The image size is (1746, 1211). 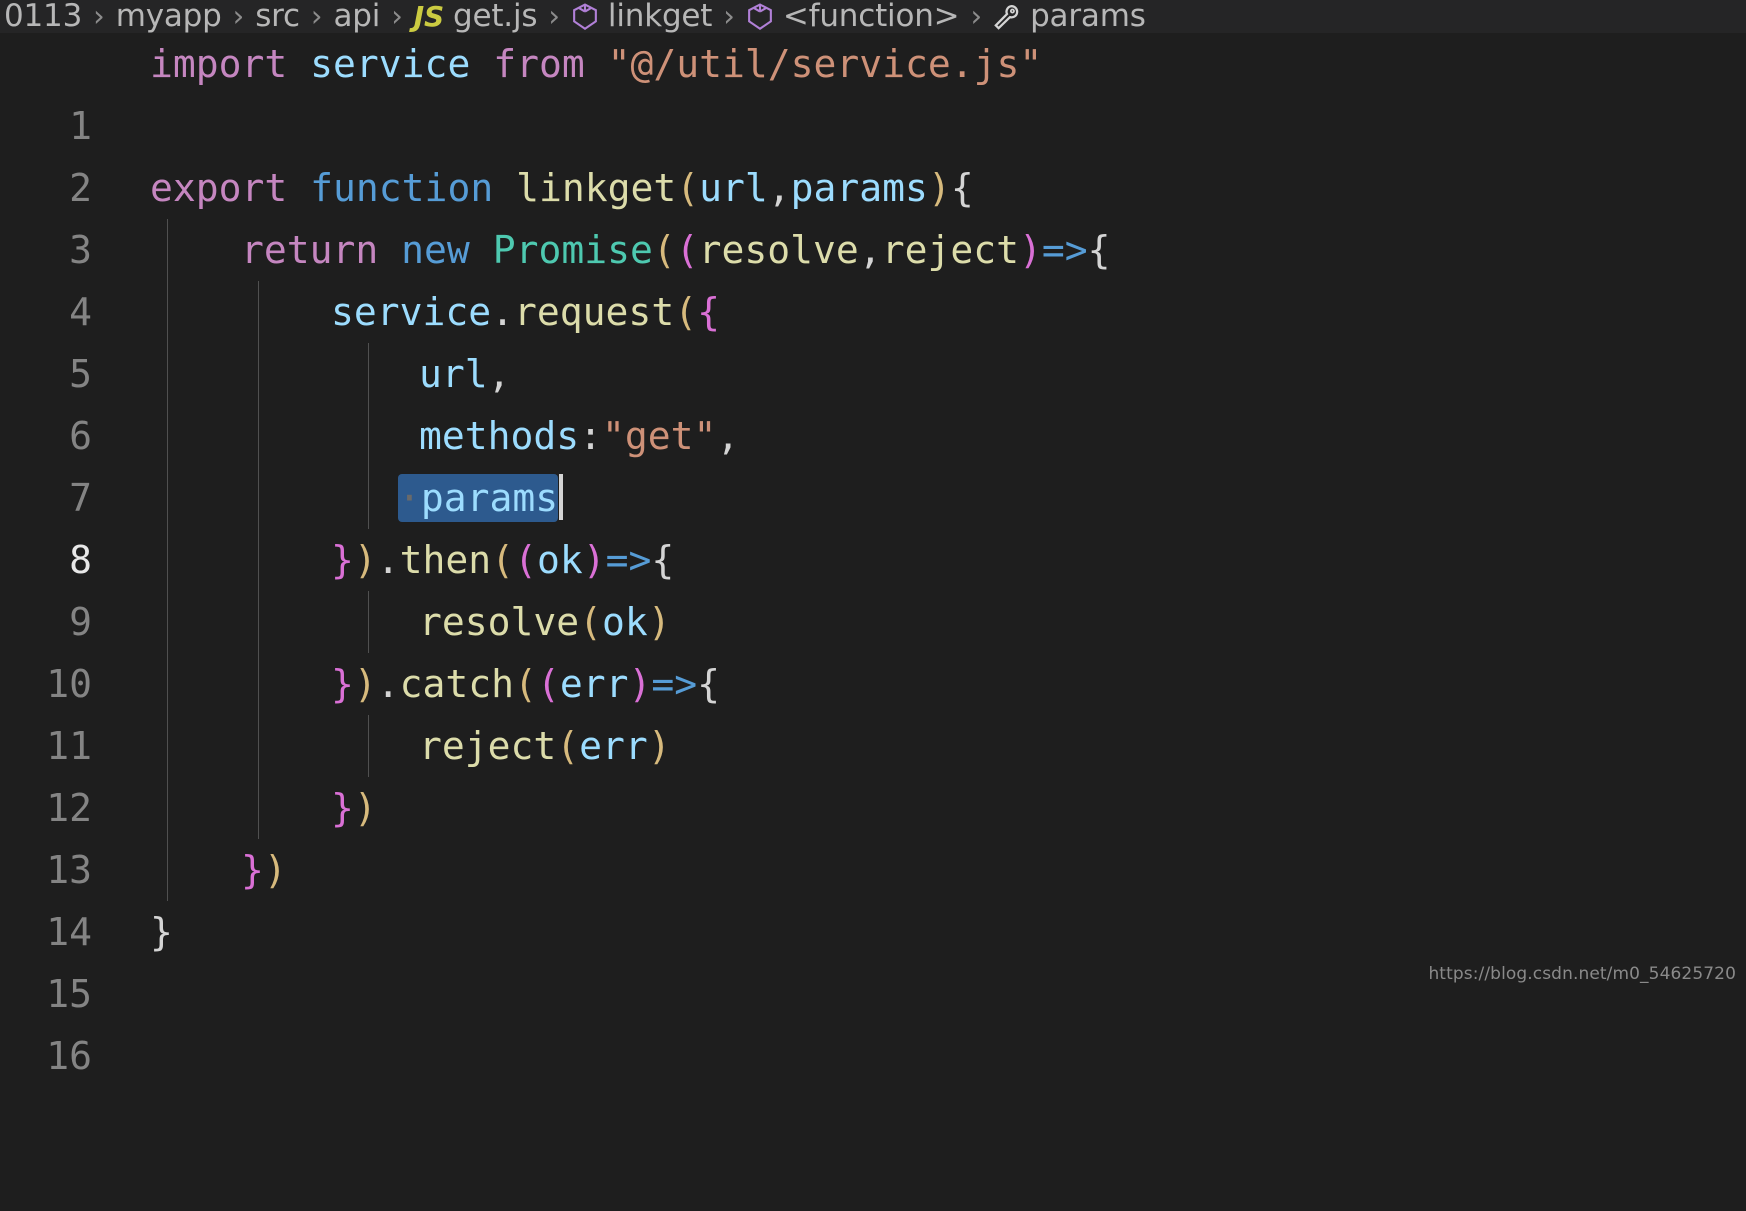 I want to click on breadcrumb-item-api: api, so click(x=357, y=16).